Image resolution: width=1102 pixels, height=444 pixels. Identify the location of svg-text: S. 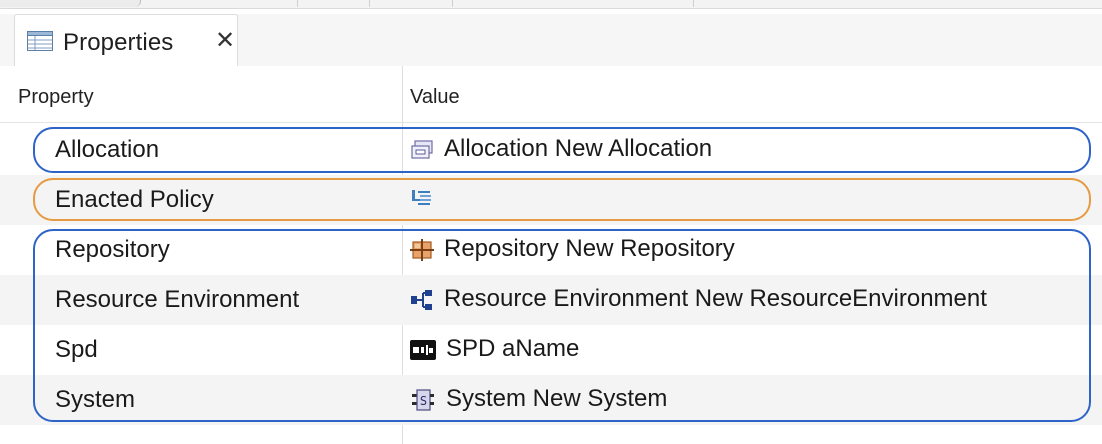
(423, 401).